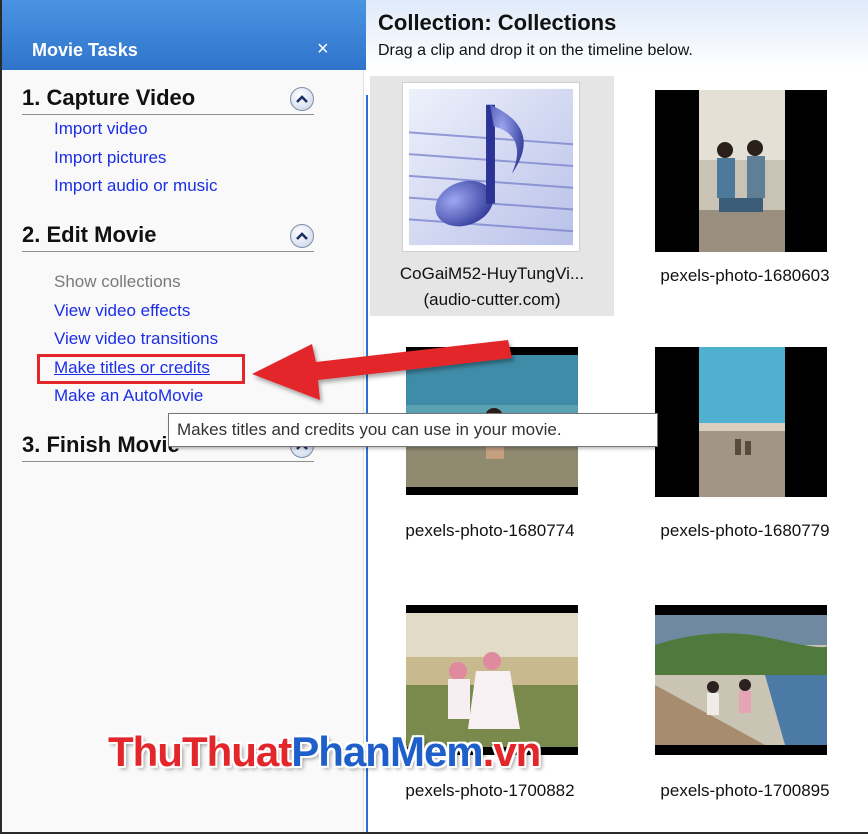 Image resolution: width=868 pixels, height=834 pixels. Describe the element at coordinates (323, 49) in the screenshot. I see `close-icon: ×` at that location.